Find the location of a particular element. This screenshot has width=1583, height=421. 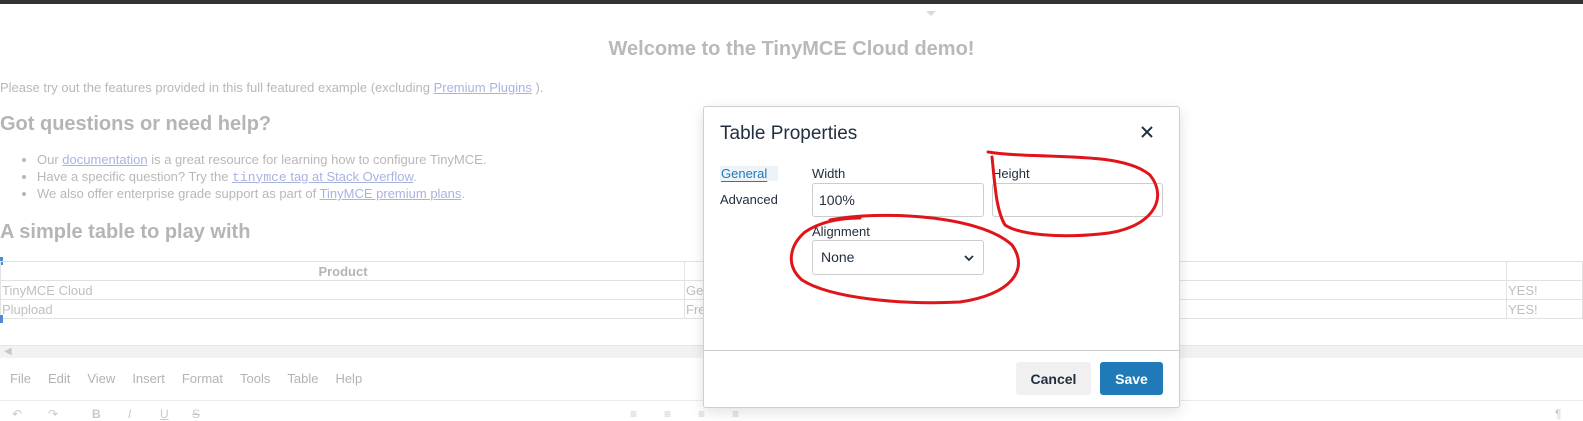

cancel-button: Cancel is located at coordinates (1053, 378).